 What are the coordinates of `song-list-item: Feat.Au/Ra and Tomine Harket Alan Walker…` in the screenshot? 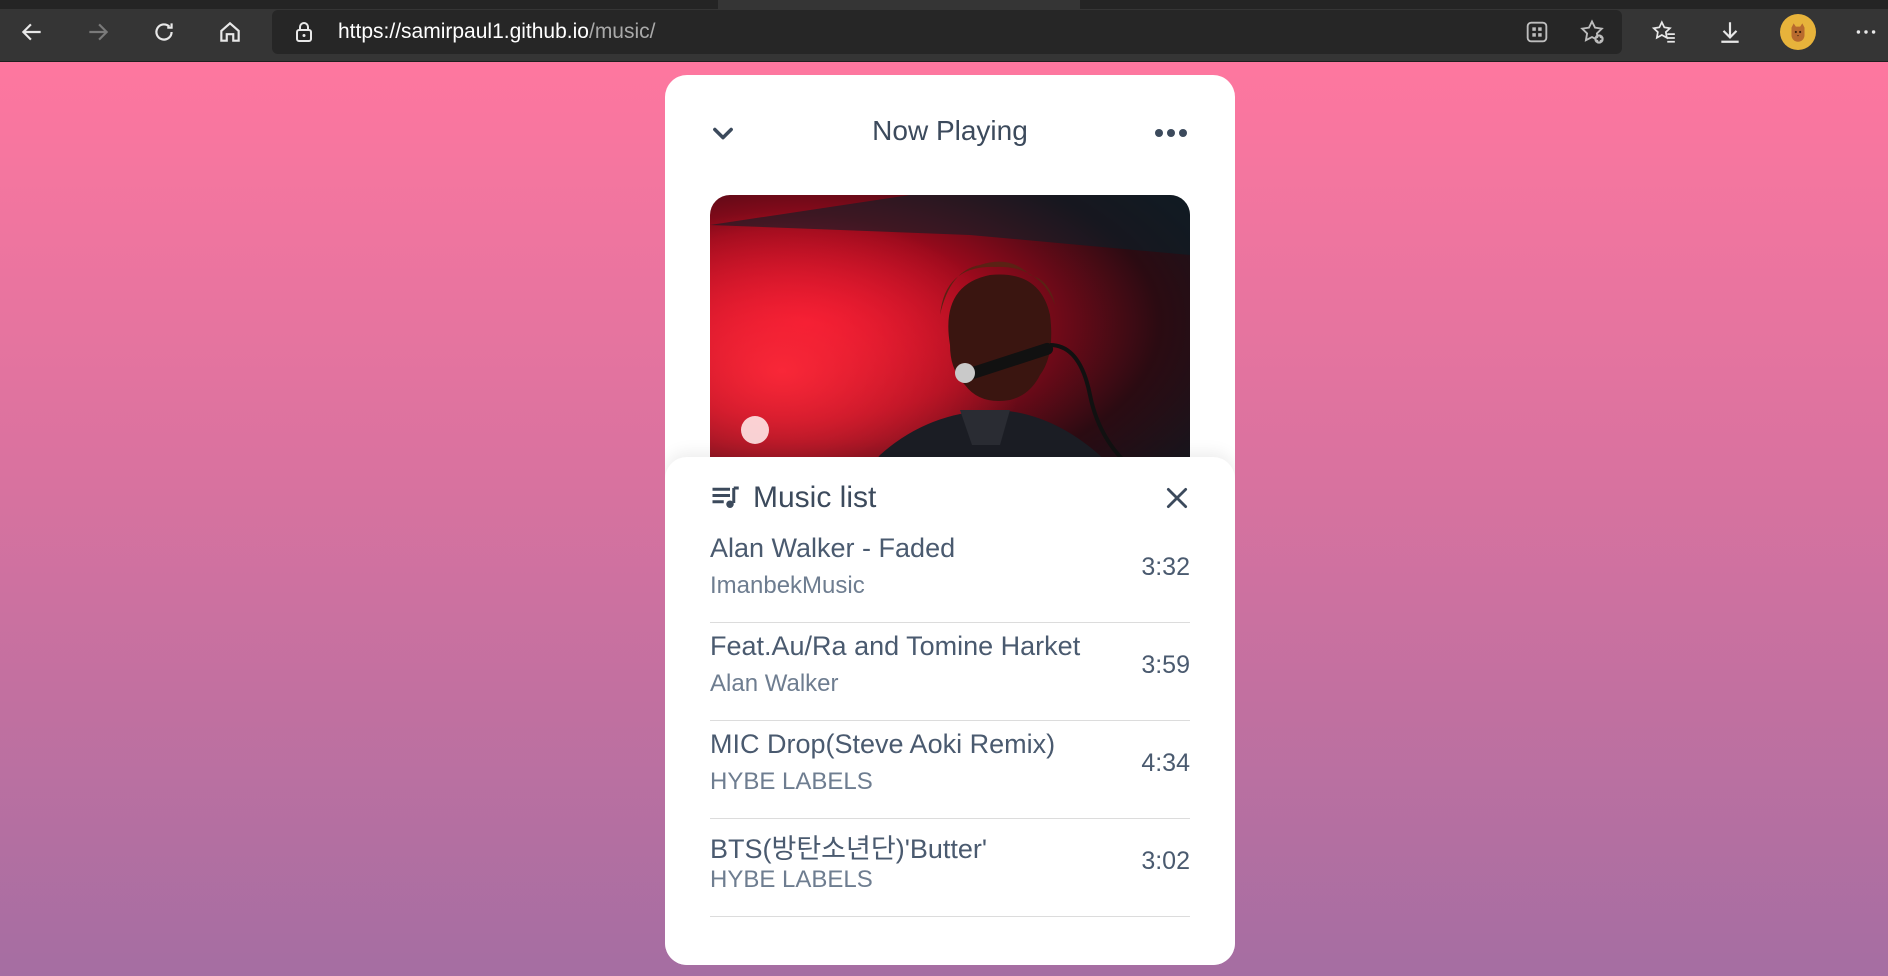 It's located at (950, 672).